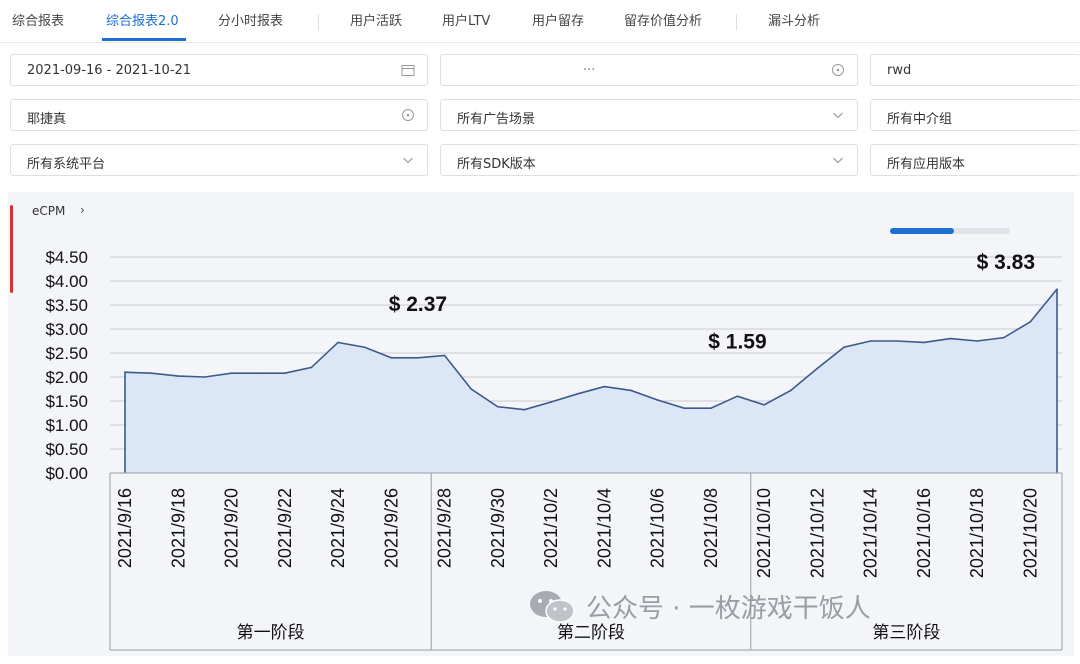  What do you see at coordinates (271, 633) in the screenshot?
I see `stage-label: 第一阶段` at bounding box center [271, 633].